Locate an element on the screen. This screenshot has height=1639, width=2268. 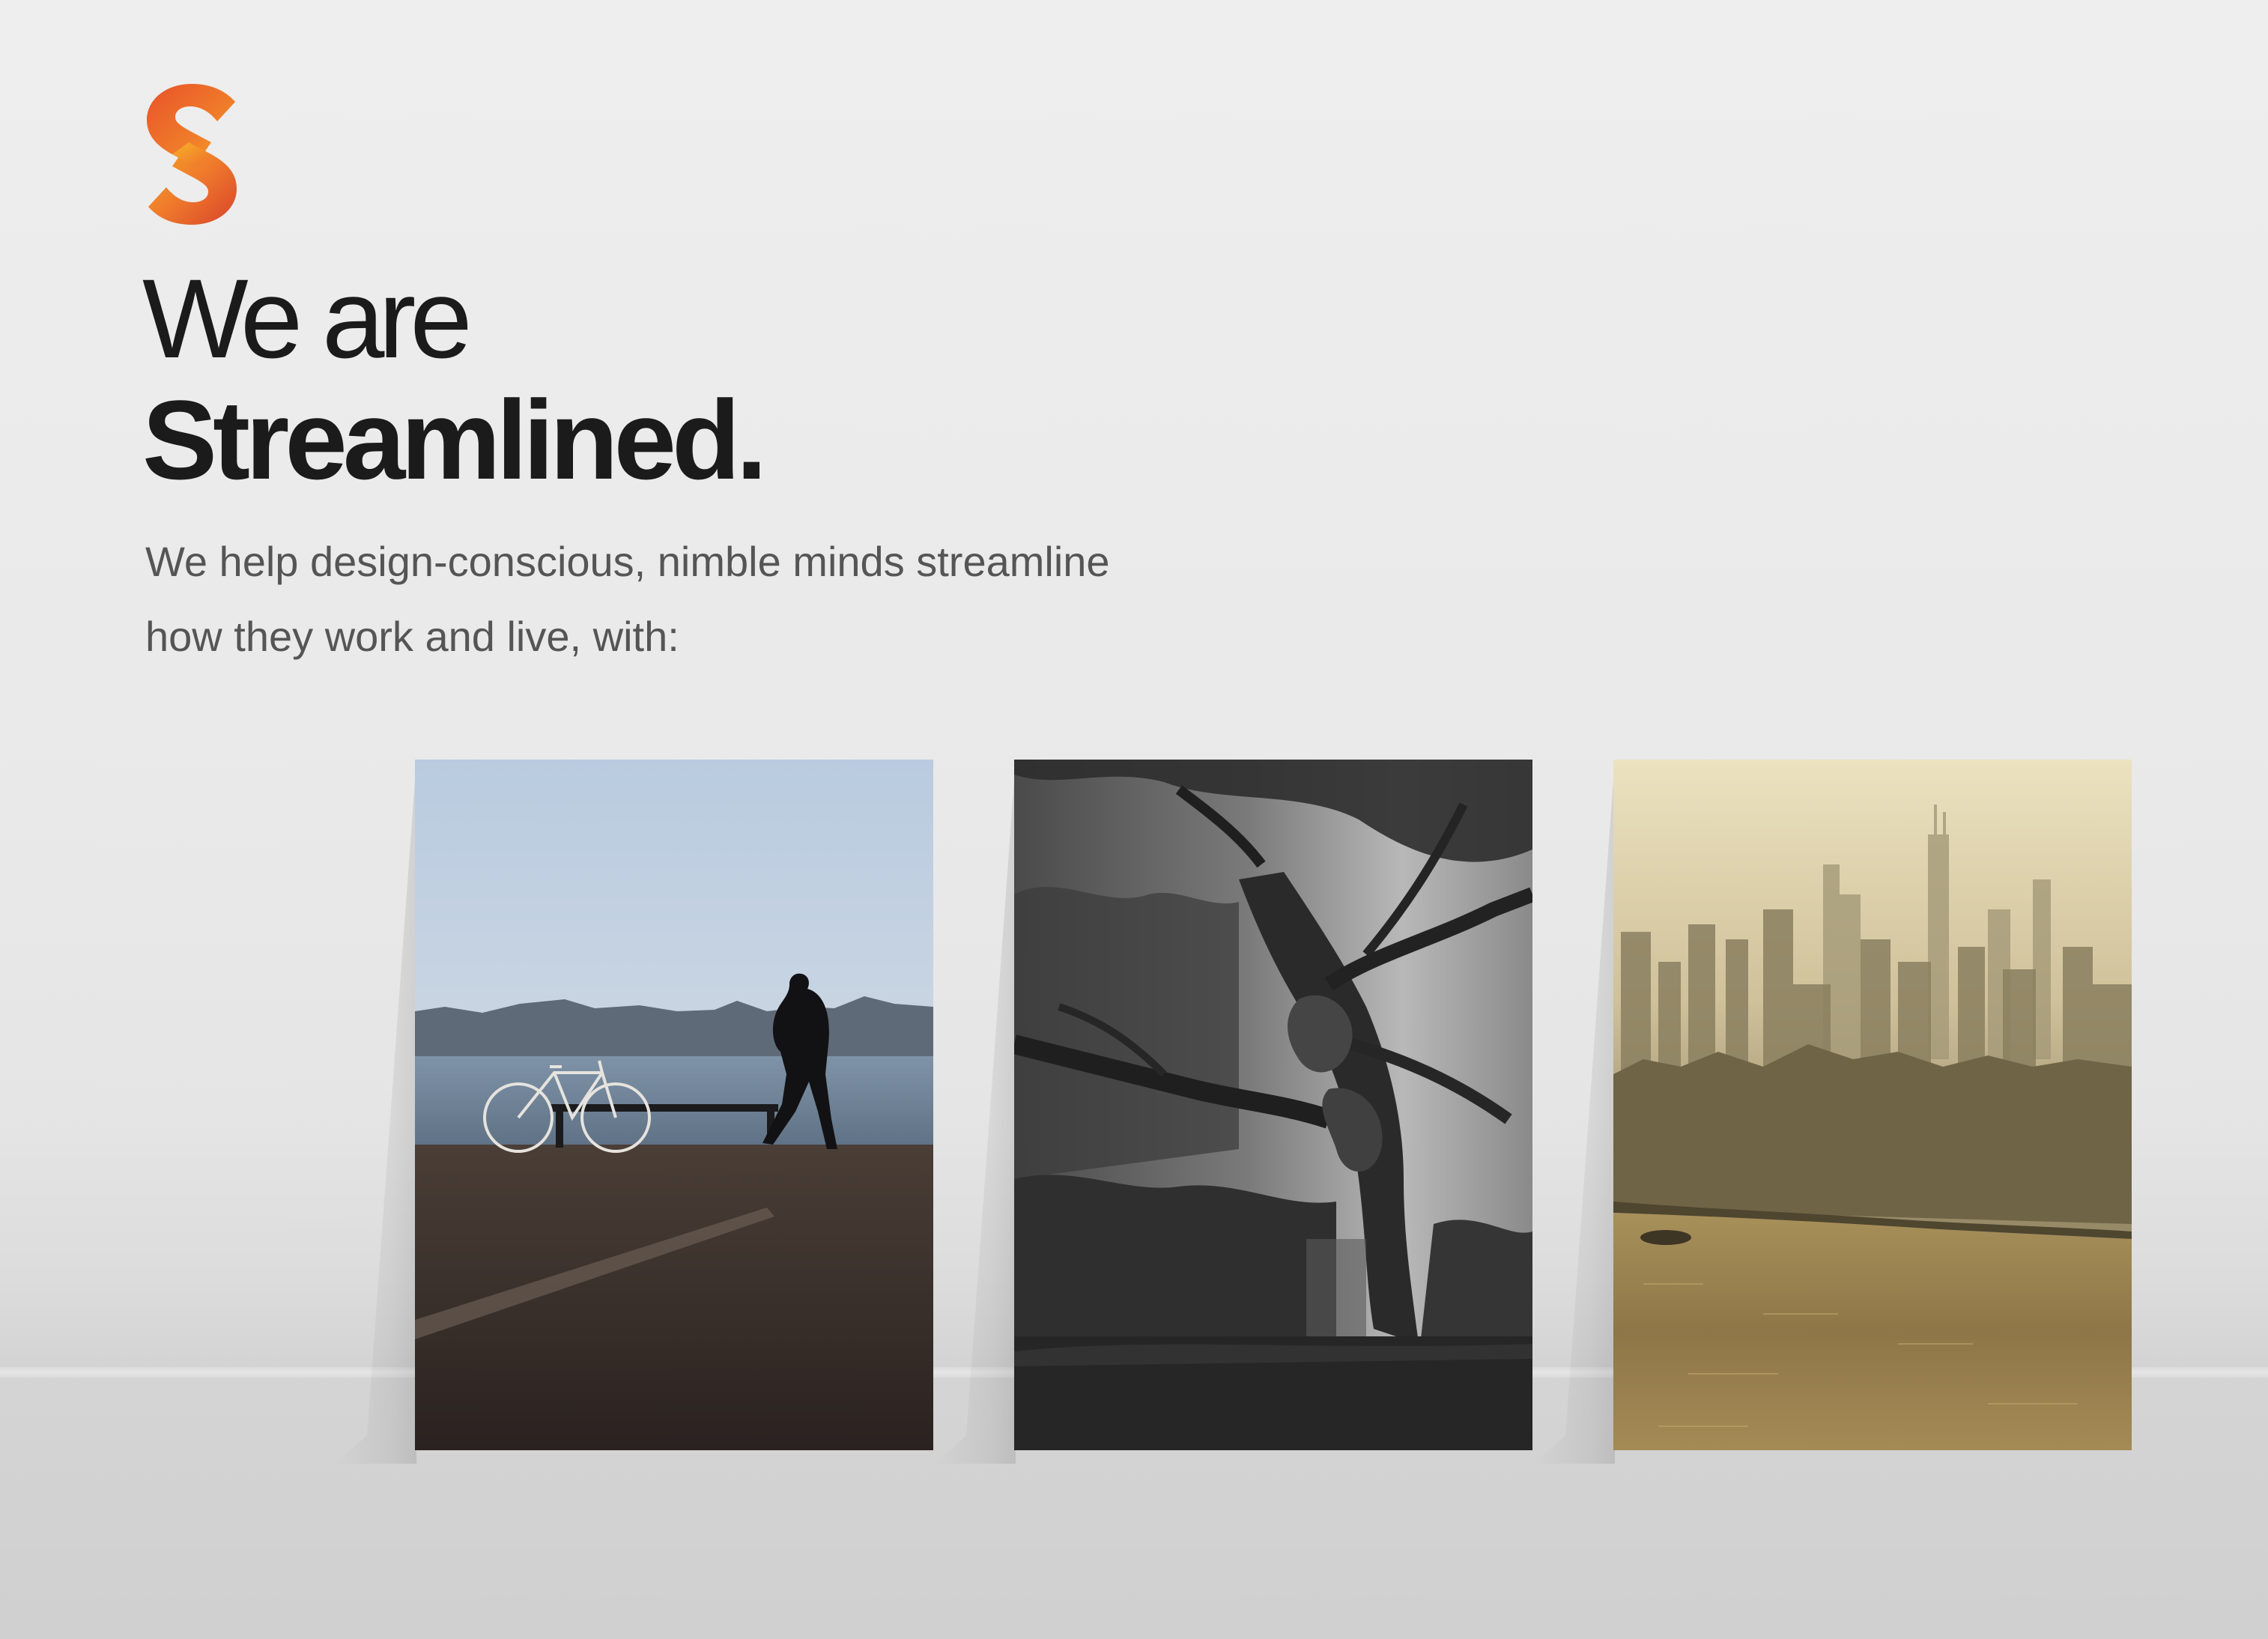
hazy-city-skyline-image is located at coordinates (1872, 1105).